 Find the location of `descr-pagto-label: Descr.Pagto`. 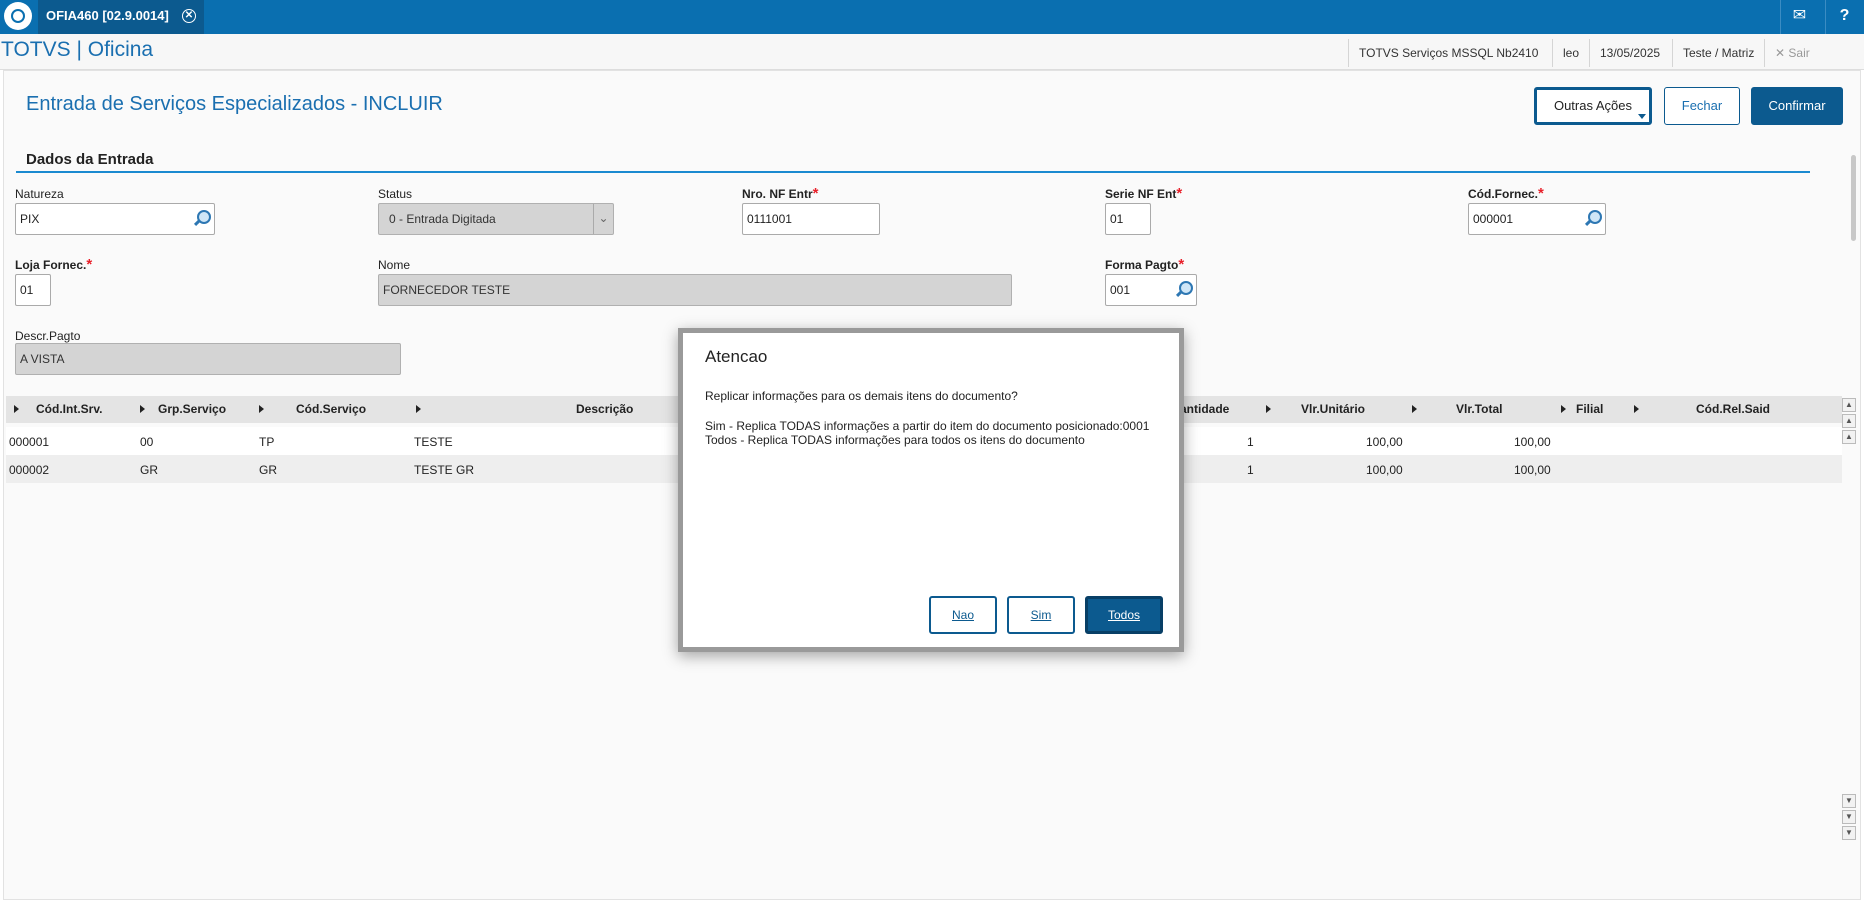

descr-pagto-label: Descr.Pagto is located at coordinates (48, 336).